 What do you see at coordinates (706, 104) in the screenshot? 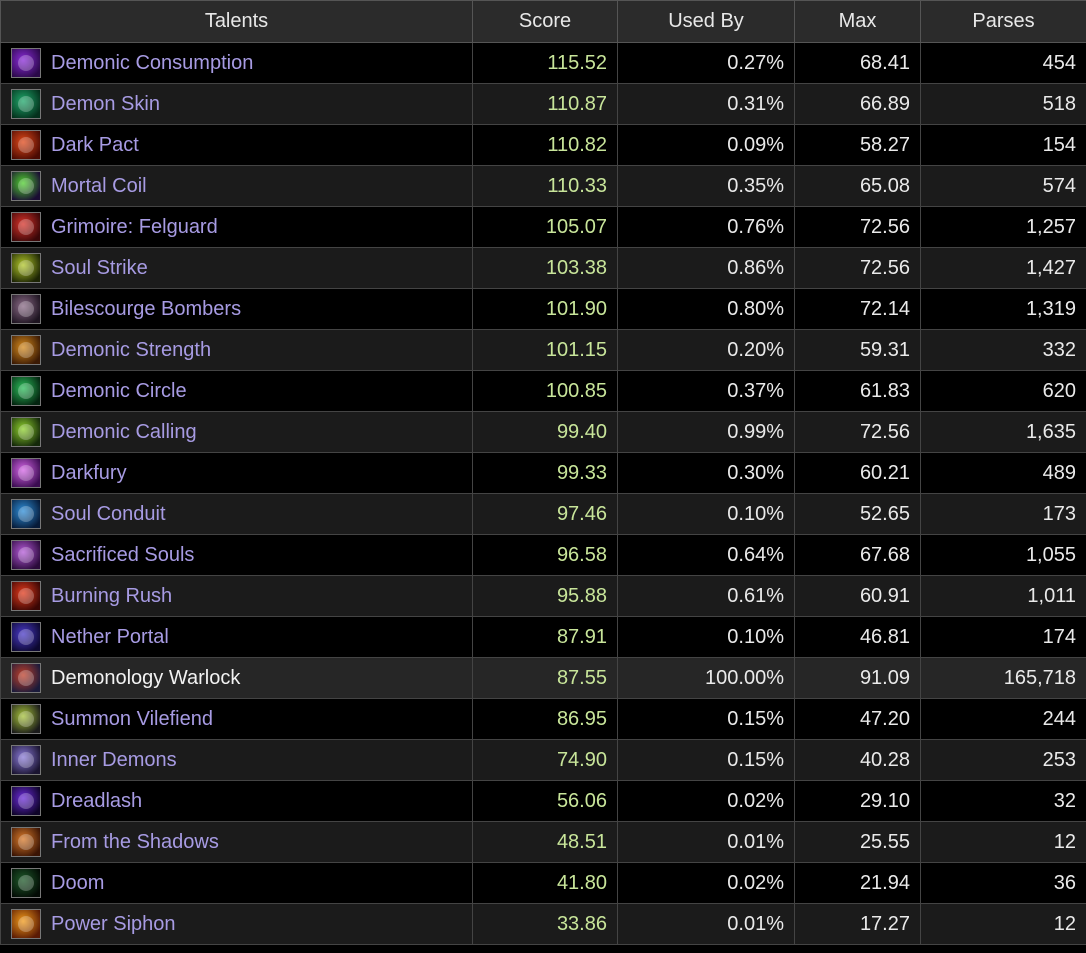
I see `used-by-cell: 0.31%` at bounding box center [706, 104].